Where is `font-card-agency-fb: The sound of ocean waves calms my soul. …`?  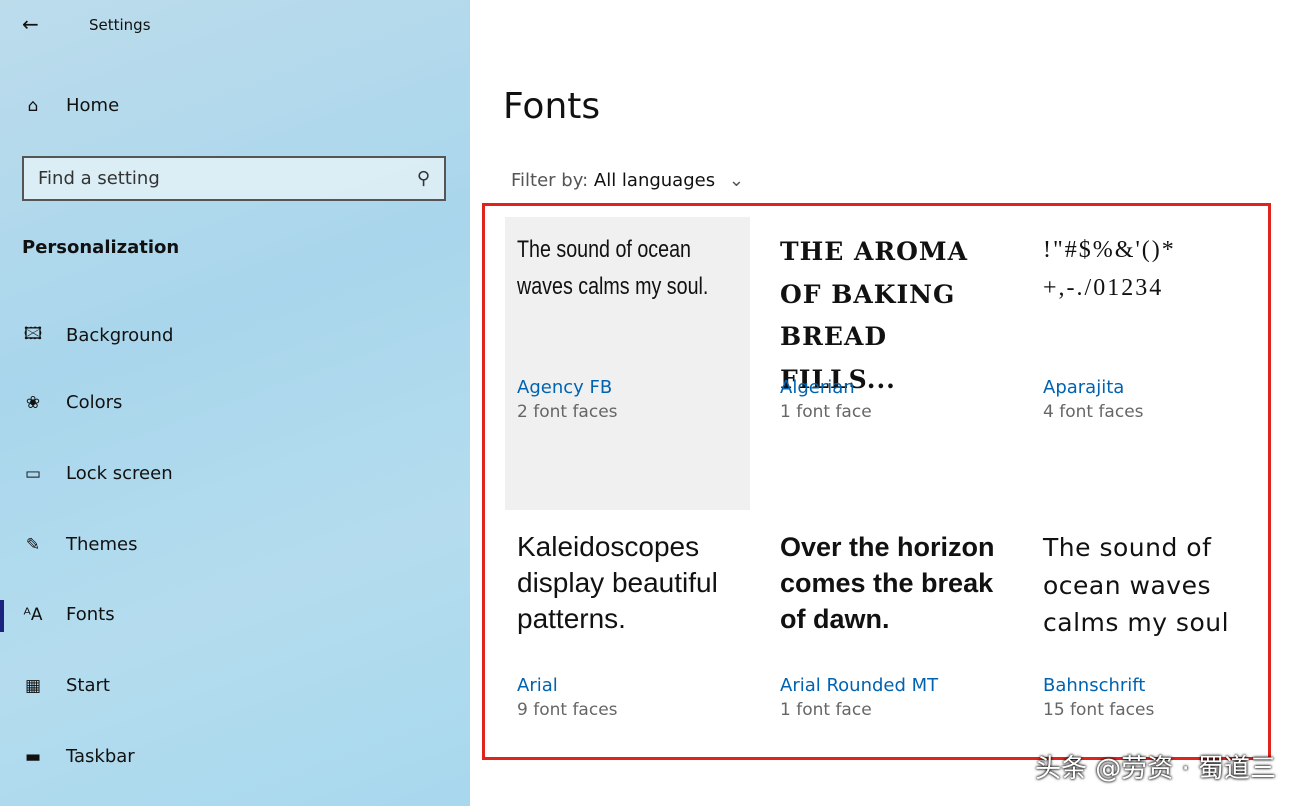
font-card-agency-fb: The sound of ocean waves calms my soul. … is located at coordinates (627, 363).